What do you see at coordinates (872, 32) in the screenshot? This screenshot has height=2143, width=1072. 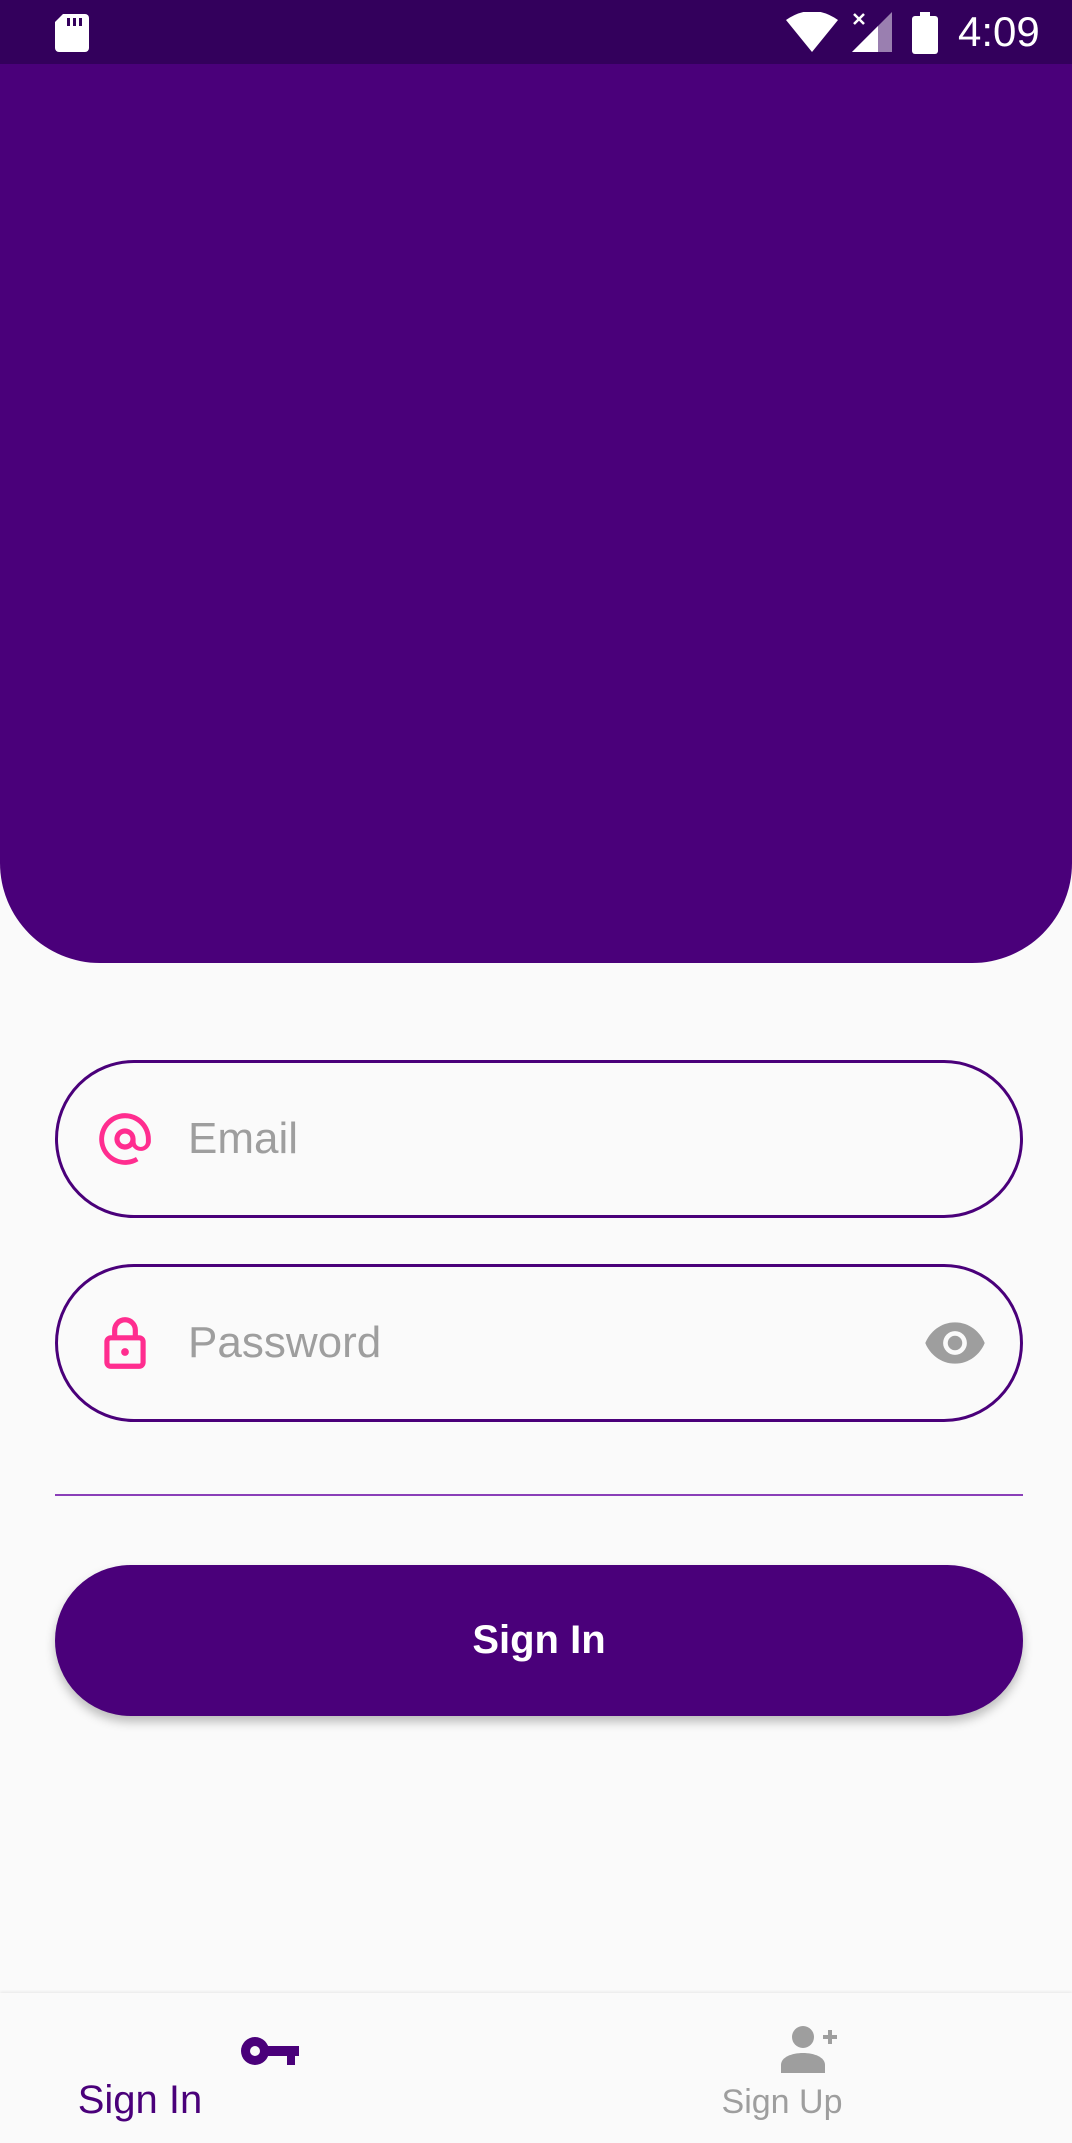 I see `cell-signal-icon` at bounding box center [872, 32].